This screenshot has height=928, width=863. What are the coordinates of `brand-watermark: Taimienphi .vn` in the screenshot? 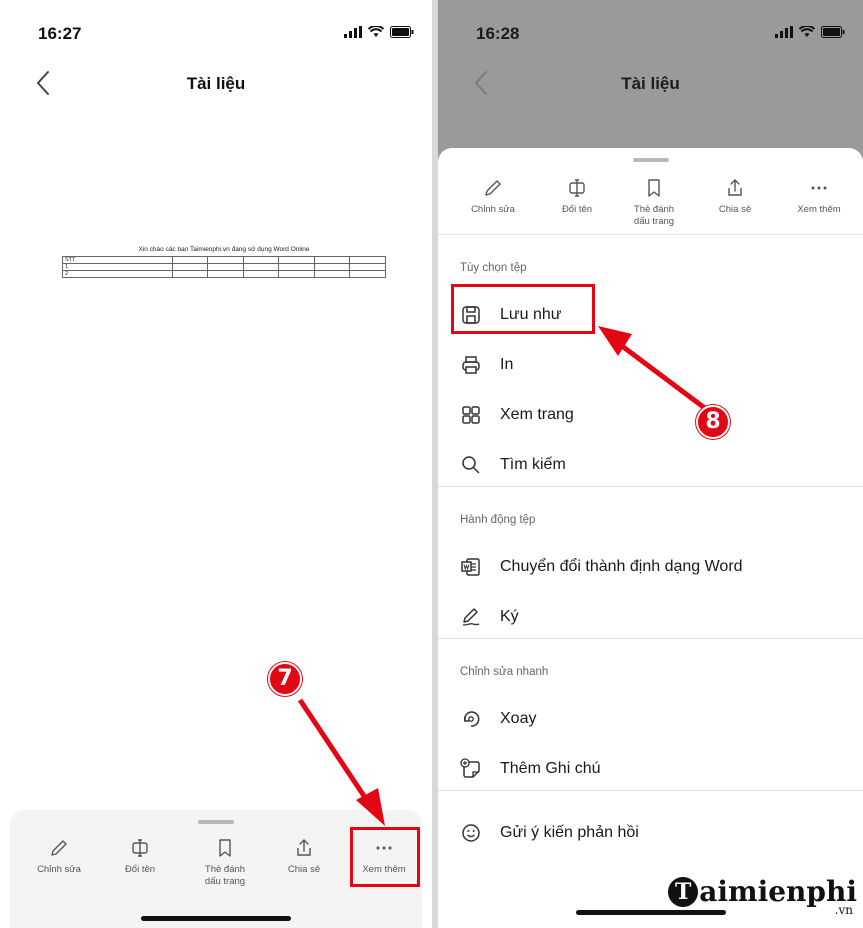 It's located at (762, 896).